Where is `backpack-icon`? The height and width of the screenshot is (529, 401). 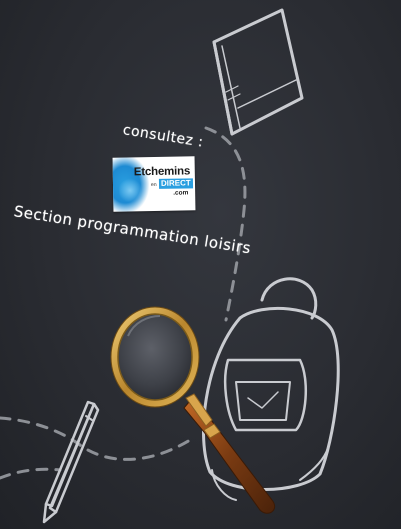
backpack-icon is located at coordinates (271, 389).